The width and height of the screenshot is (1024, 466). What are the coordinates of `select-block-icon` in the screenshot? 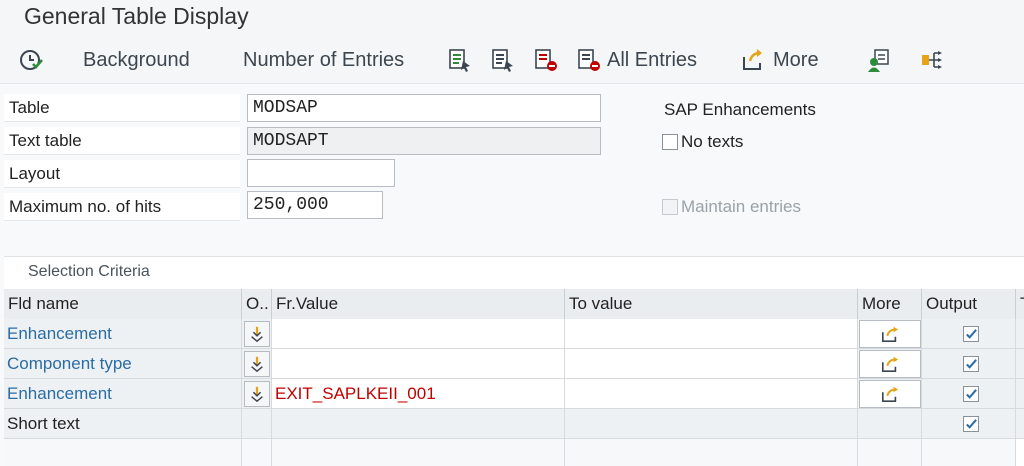 It's located at (503, 60).